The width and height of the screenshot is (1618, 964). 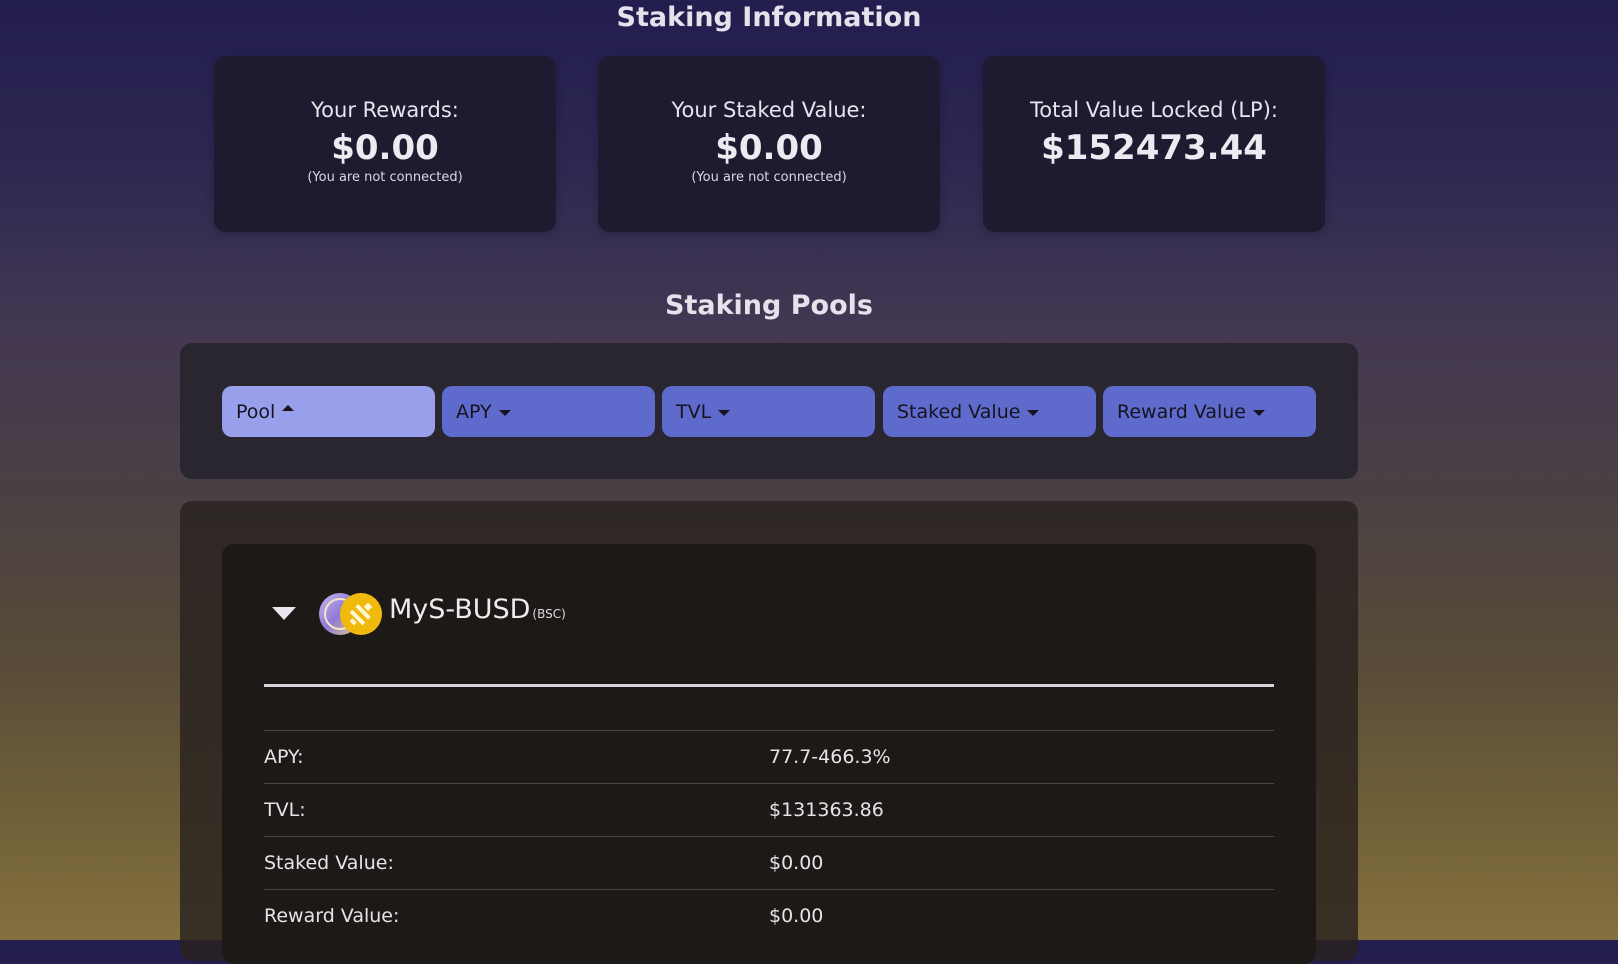 I want to click on pool-row-tvl: TVL: $131363.86, so click(x=769, y=809).